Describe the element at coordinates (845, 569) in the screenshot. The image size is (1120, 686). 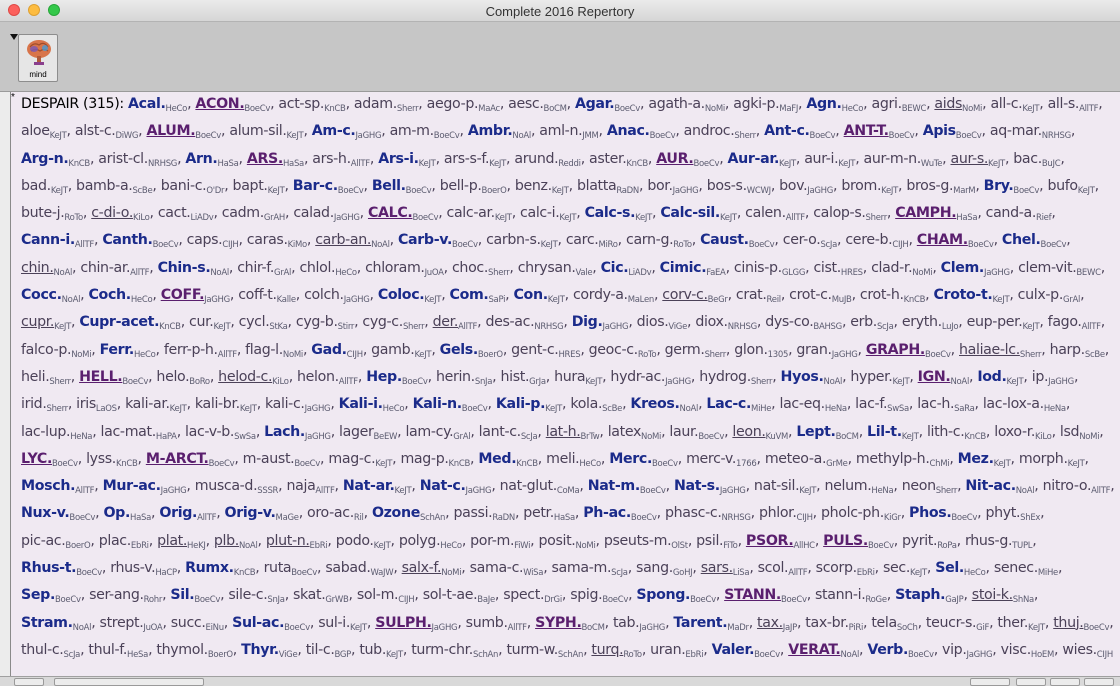
I see `remedy-entry: scorp.EbRi` at that location.